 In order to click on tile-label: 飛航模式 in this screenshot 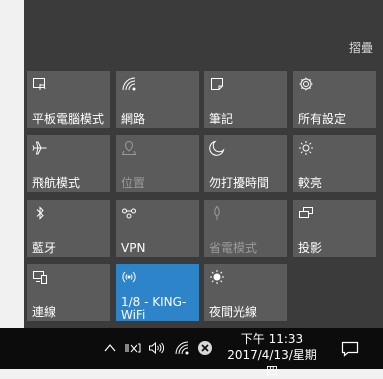, I will do `click(56, 183)`.